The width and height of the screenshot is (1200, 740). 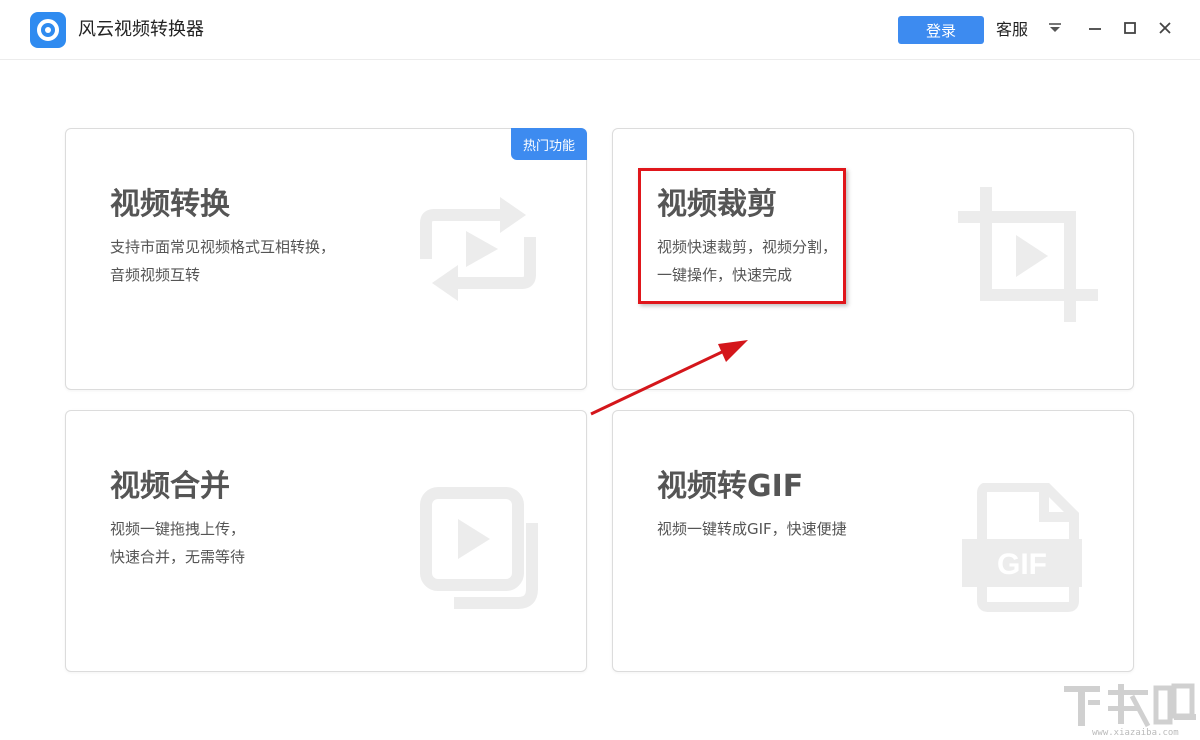 I want to click on crop-play-icon, so click(x=1028, y=254).